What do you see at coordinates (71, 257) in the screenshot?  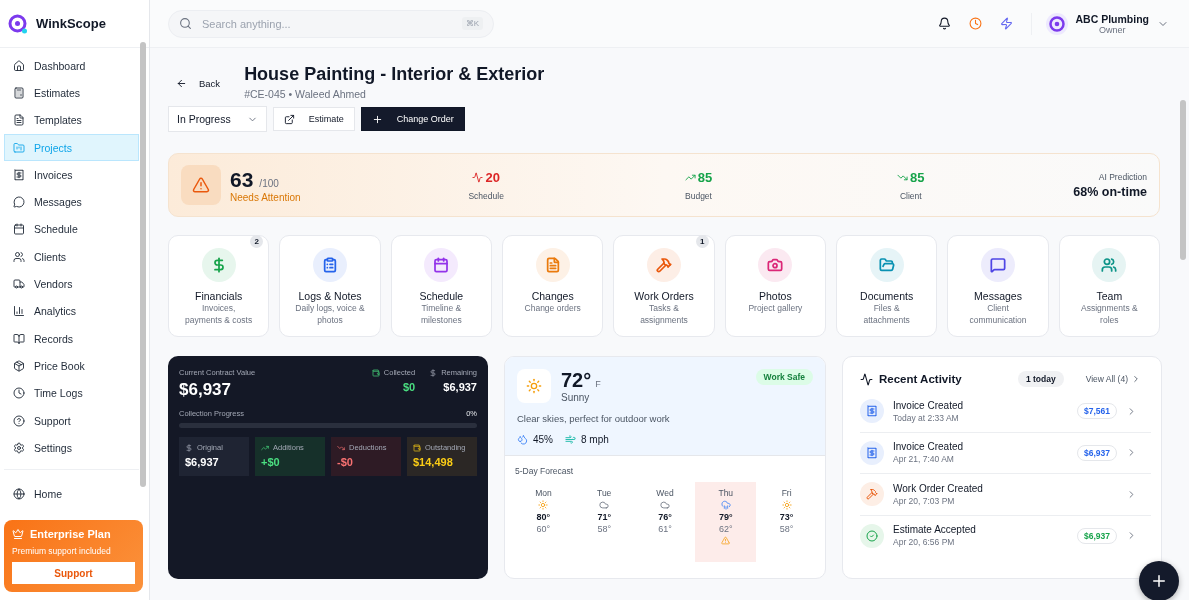 I see `sidebar-item: Clients` at bounding box center [71, 257].